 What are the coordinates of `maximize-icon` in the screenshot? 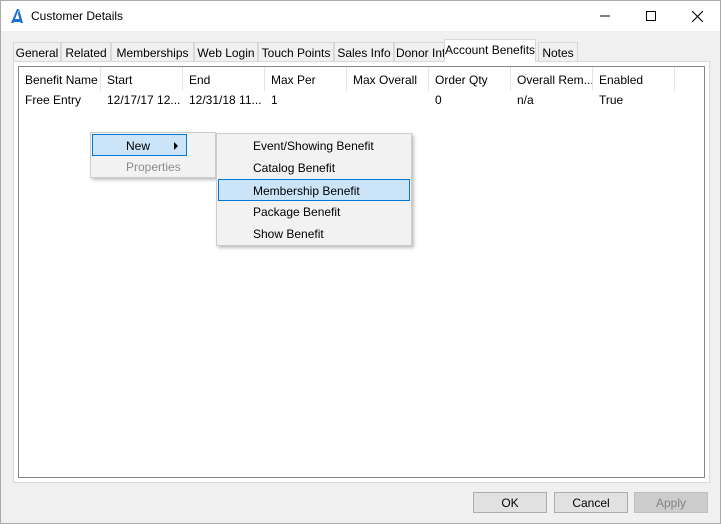 It's located at (651, 16).